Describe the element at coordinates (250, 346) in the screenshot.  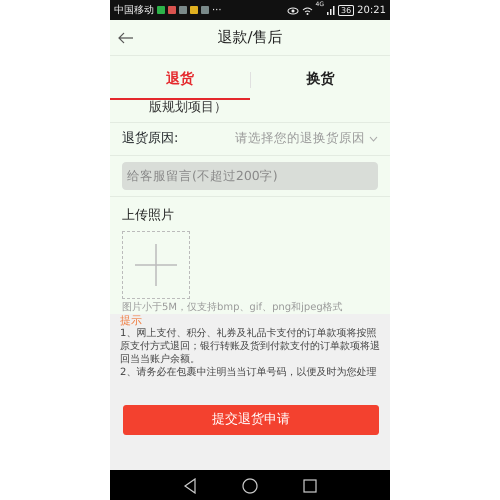
I see `tip-text: 1、网上支付、积分、礼券及礼品卡支付的订单款项将按照原支付方式退回；银行转账及货到付款支付的订单款项将退回当当账户余额。` at that location.